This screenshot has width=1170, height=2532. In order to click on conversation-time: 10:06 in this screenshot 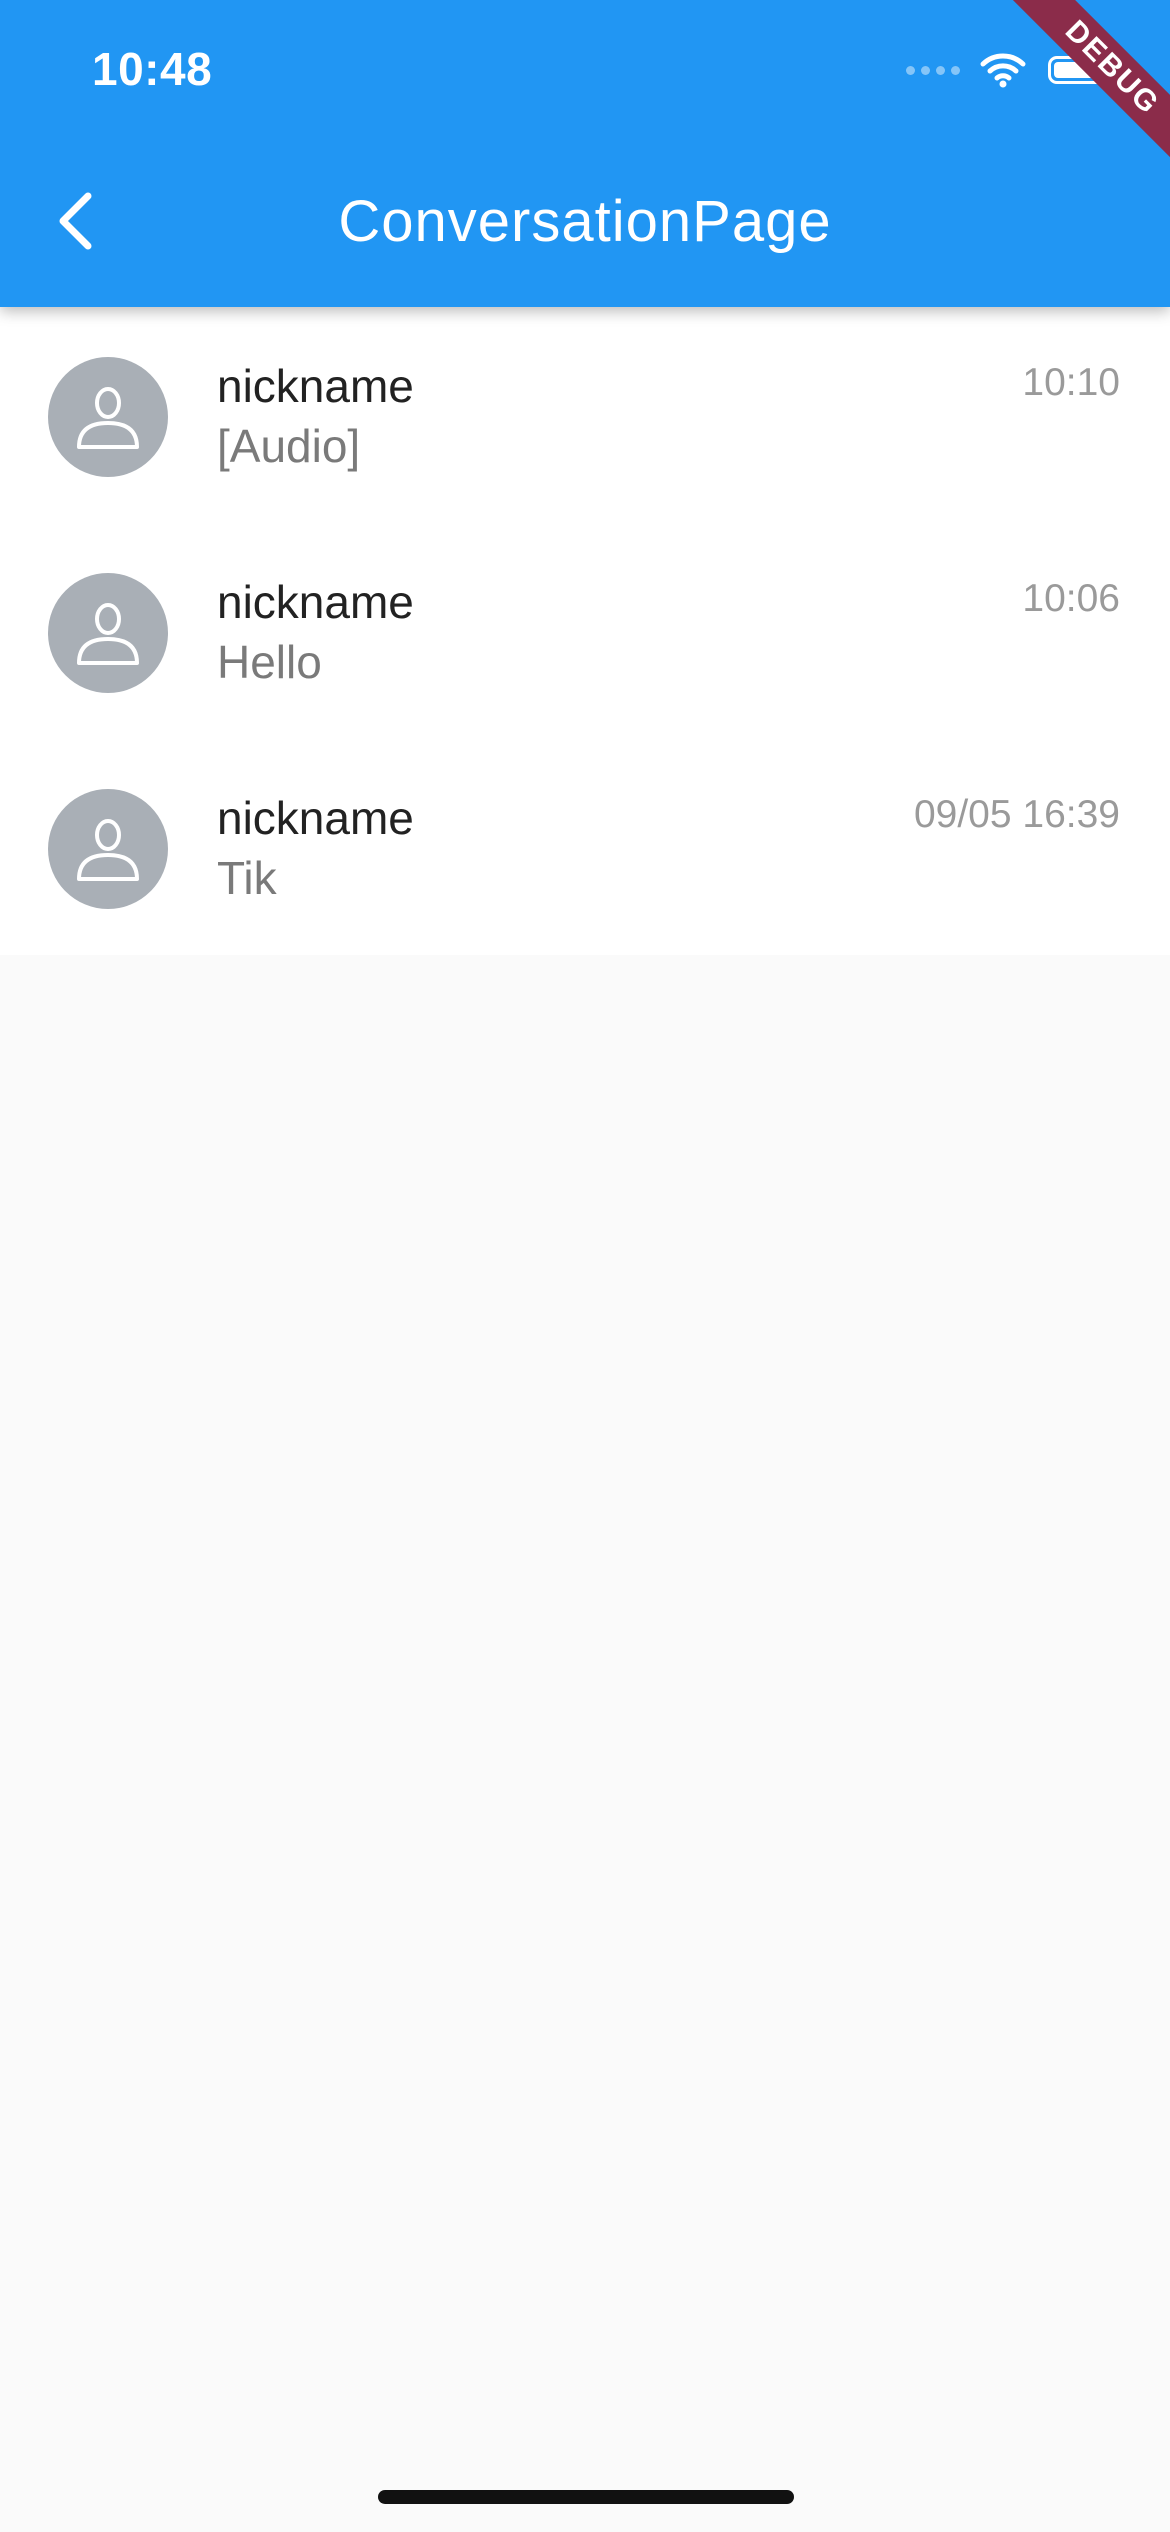, I will do `click(1071, 598)`.